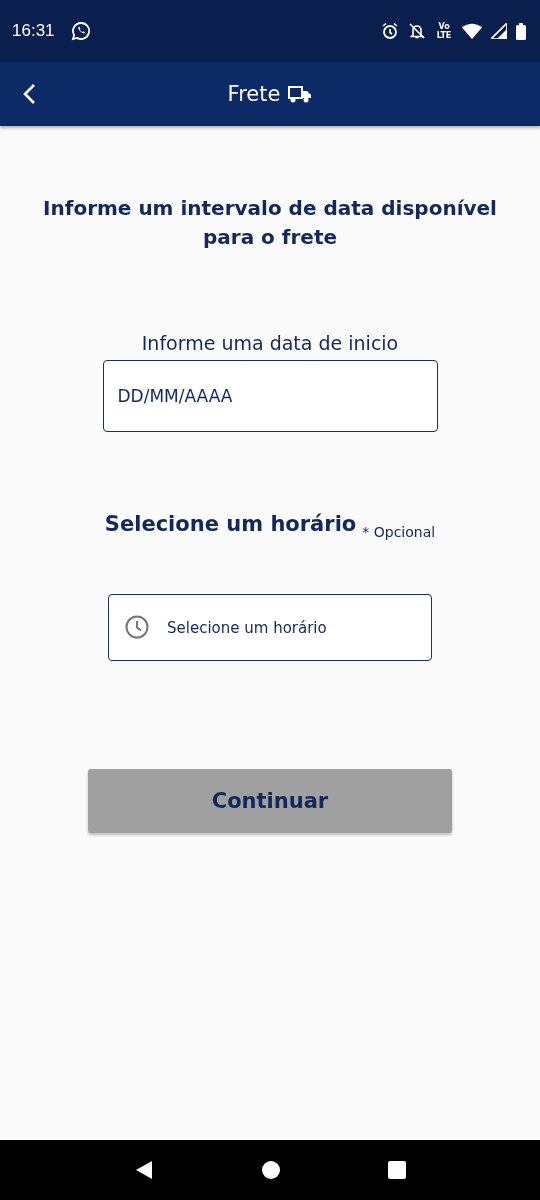  I want to click on form-heading: Informe um intervalo de data disponível para o frete, so click(270, 223).